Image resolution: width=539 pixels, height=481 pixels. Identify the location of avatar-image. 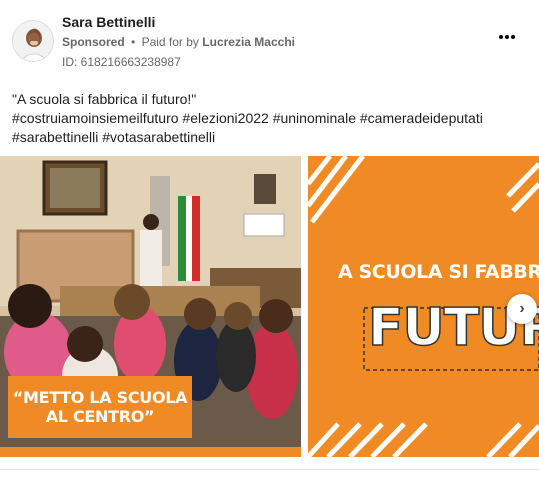
(33, 41).